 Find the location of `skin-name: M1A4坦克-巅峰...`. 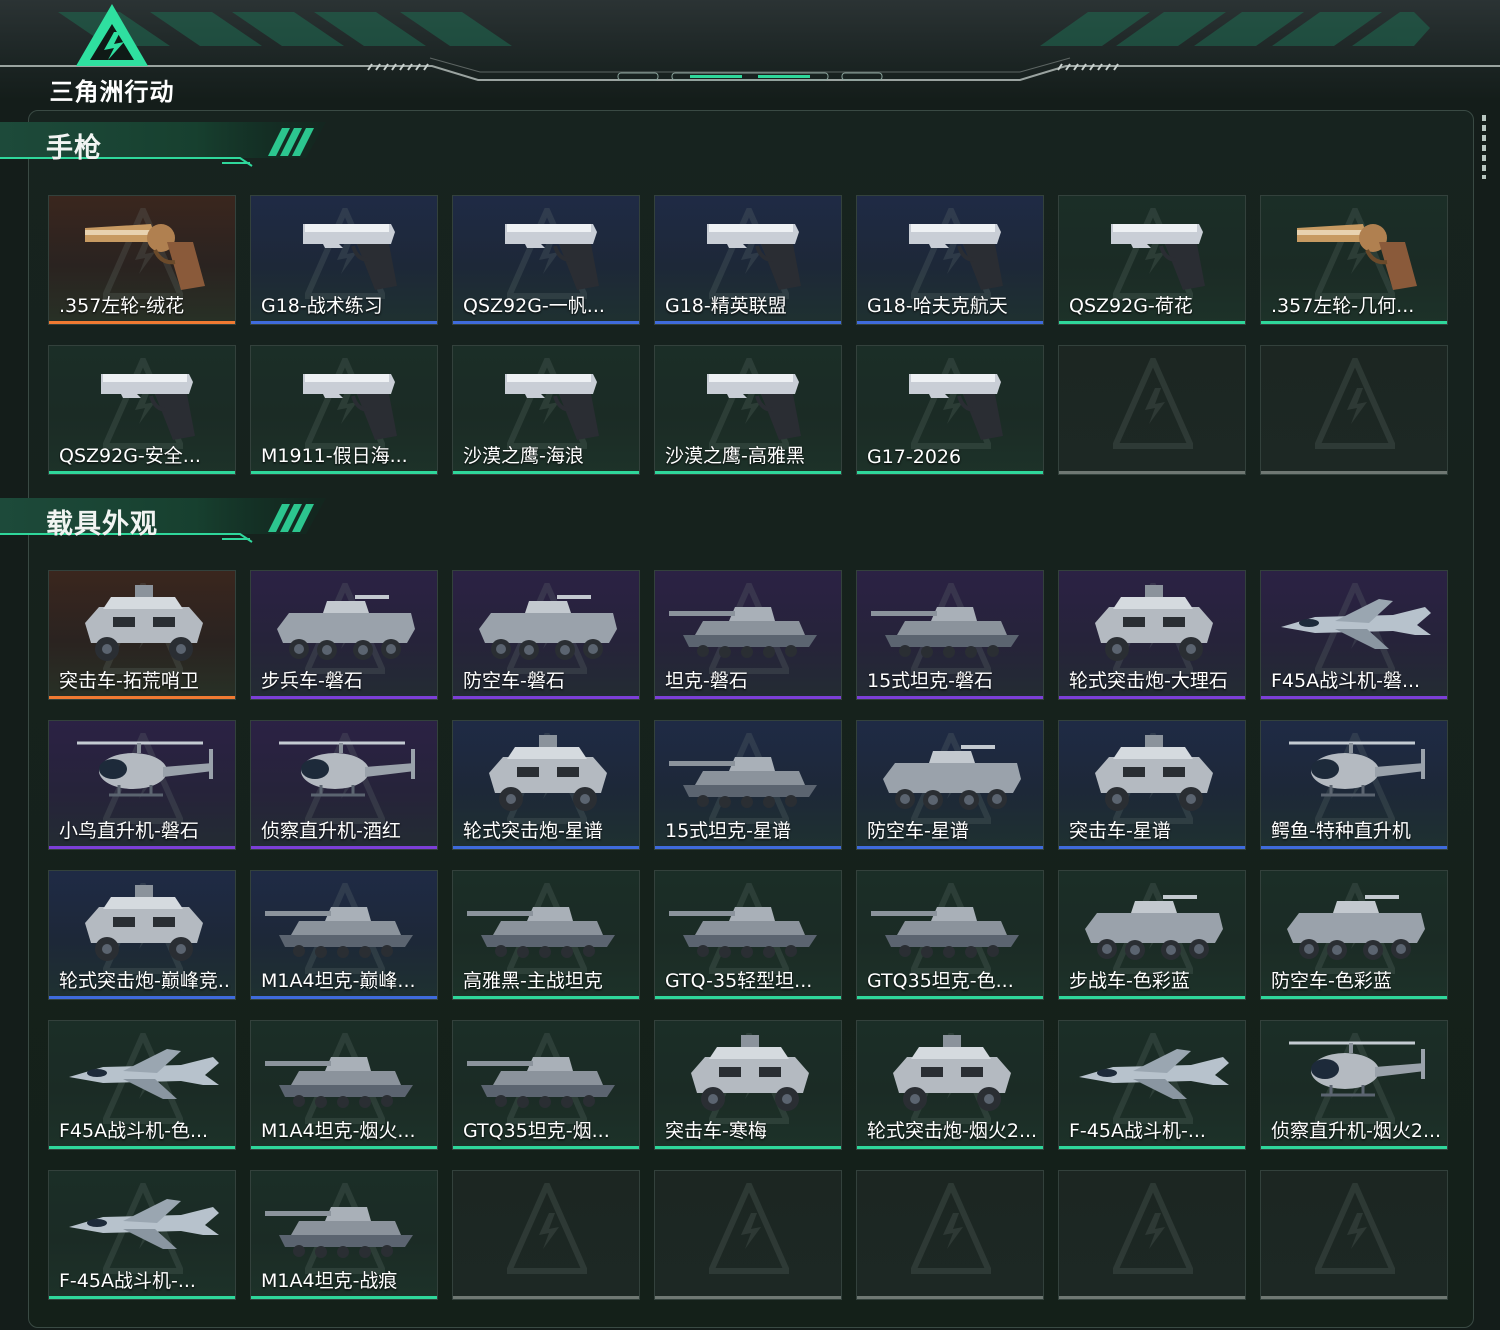

skin-name: M1A4坦克-巅峰... is located at coordinates (338, 981).